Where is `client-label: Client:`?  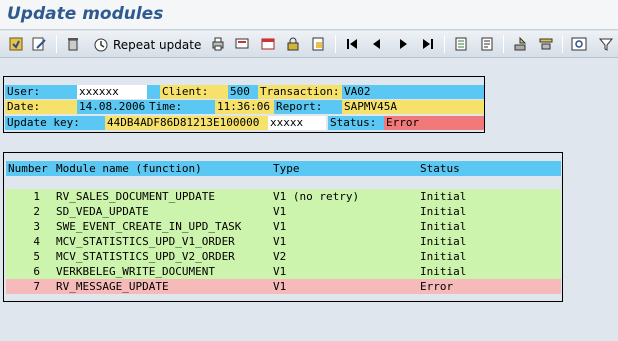
client-label: Client: is located at coordinates (194, 92).